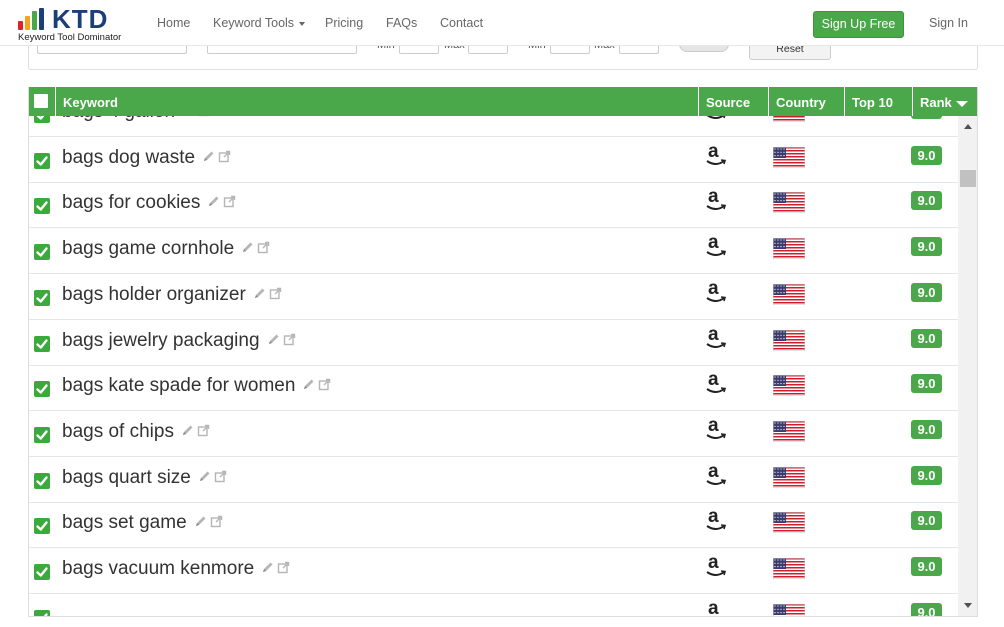 The height and width of the screenshot is (627, 1004). What do you see at coordinates (948, 23) in the screenshot?
I see `signin-link: Sign In` at bounding box center [948, 23].